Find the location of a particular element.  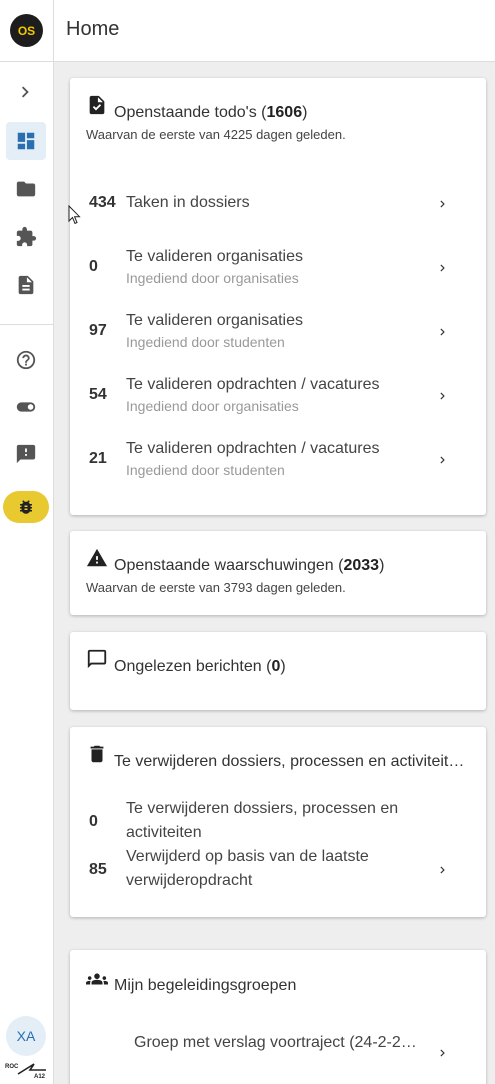

messages-title: Ongelezen berichten (0) is located at coordinates (200, 666).